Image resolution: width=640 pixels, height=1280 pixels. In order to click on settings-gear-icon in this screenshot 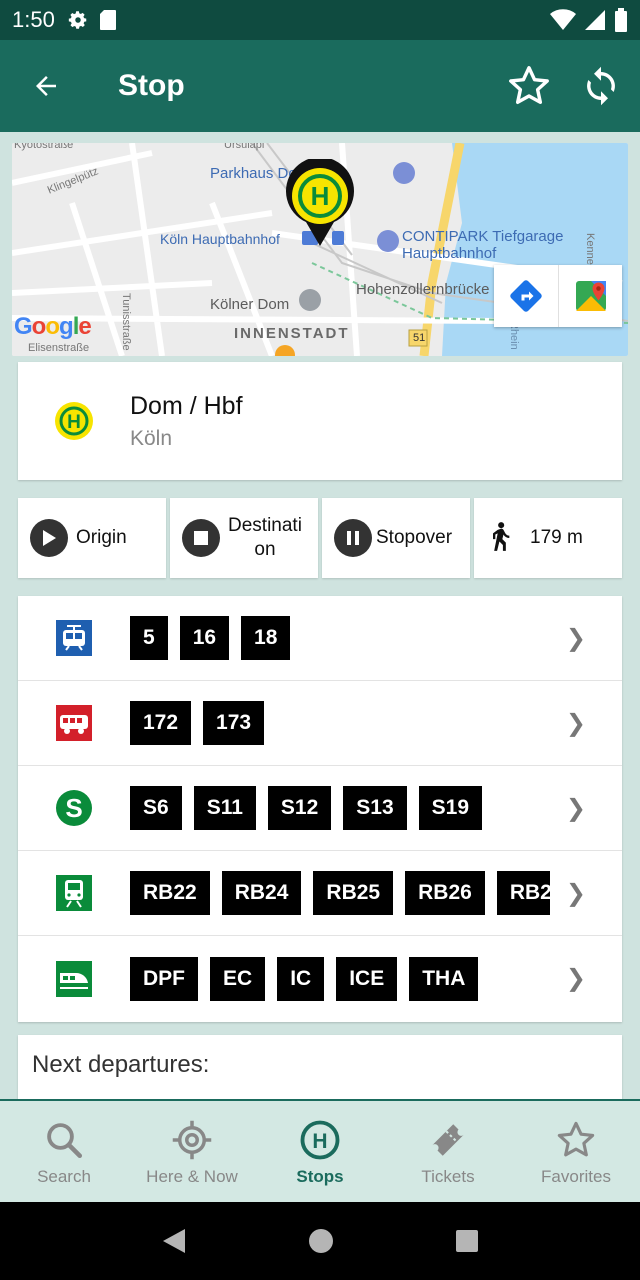, I will do `click(77, 20)`.